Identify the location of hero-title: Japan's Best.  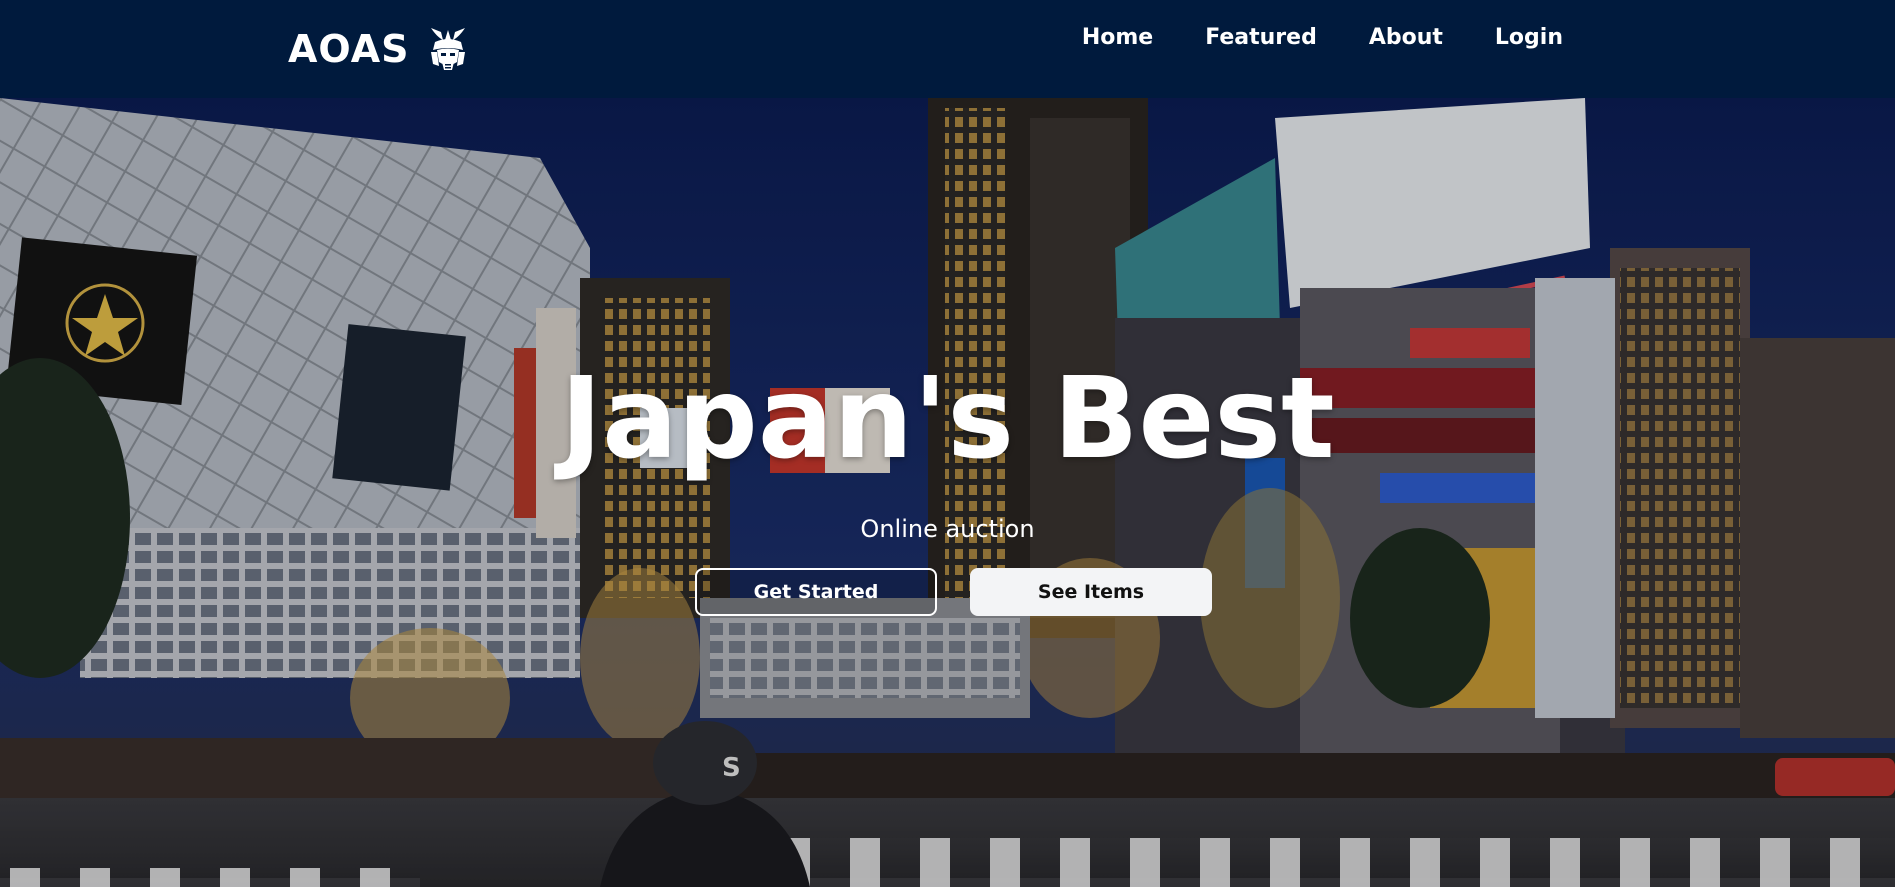
(947, 419).